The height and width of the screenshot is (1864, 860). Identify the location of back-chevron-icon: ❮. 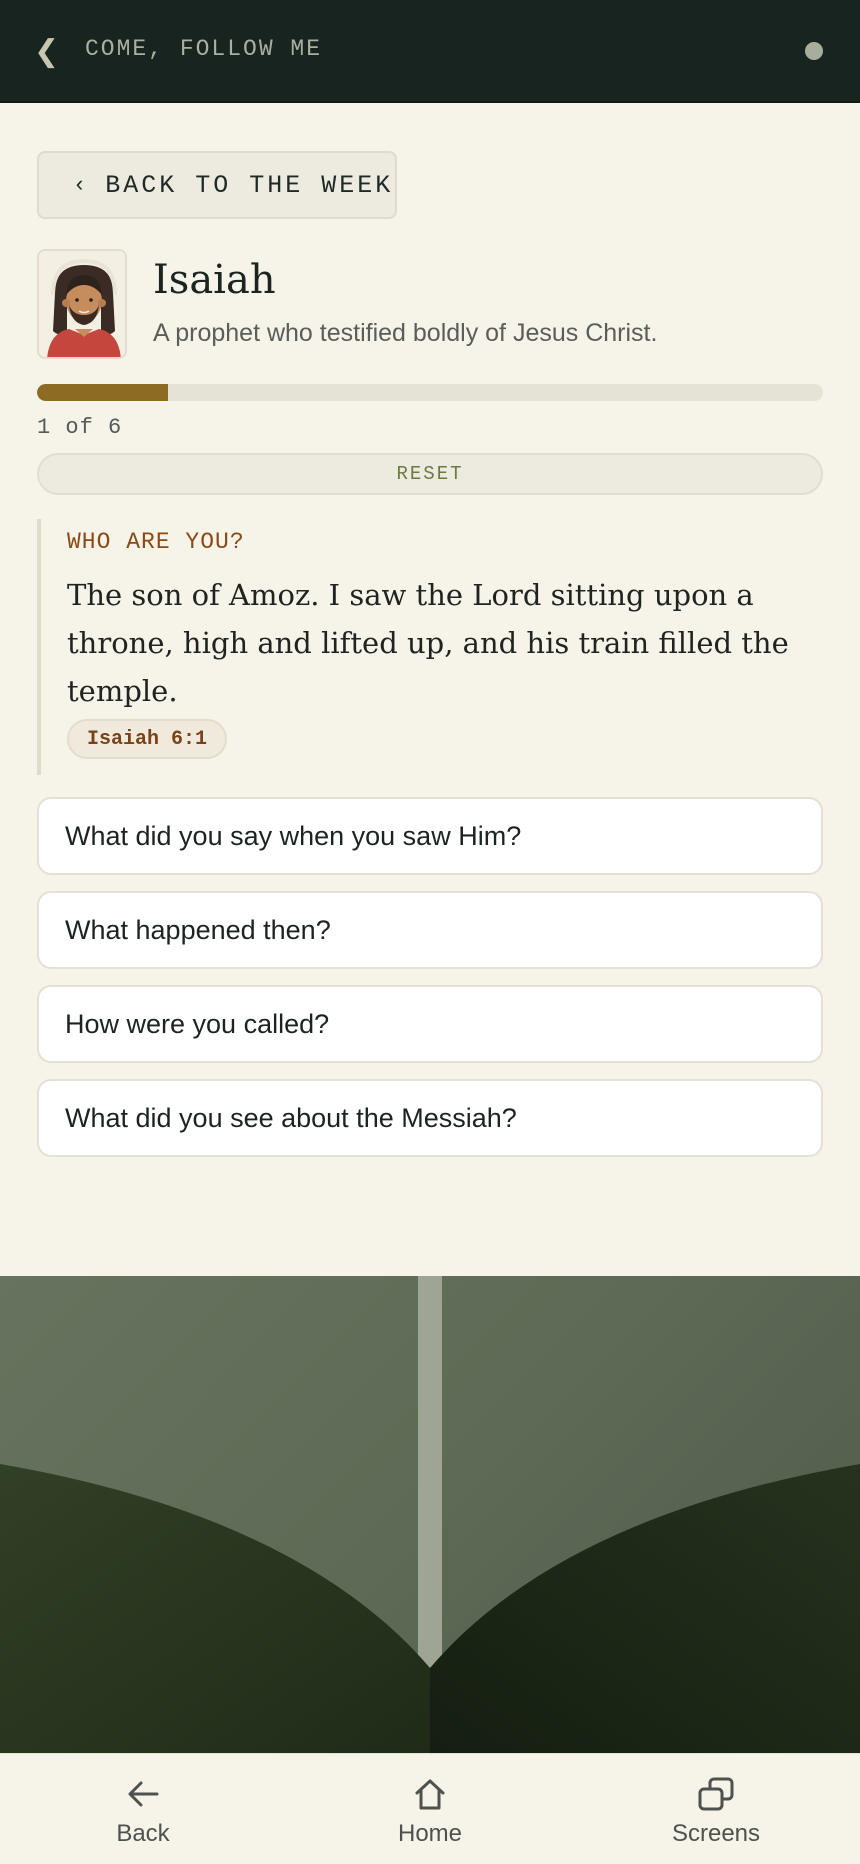
(46, 52).